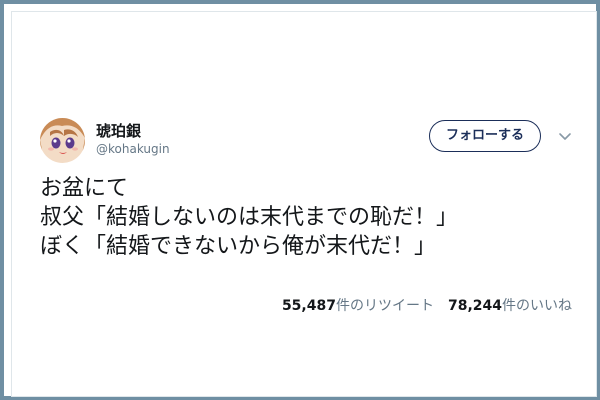 The image size is (600, 400). What do you see at coordinates (537, 306) in the screenshot?
I see `like-label: 件のいいね` at bounding box center [537, 306].